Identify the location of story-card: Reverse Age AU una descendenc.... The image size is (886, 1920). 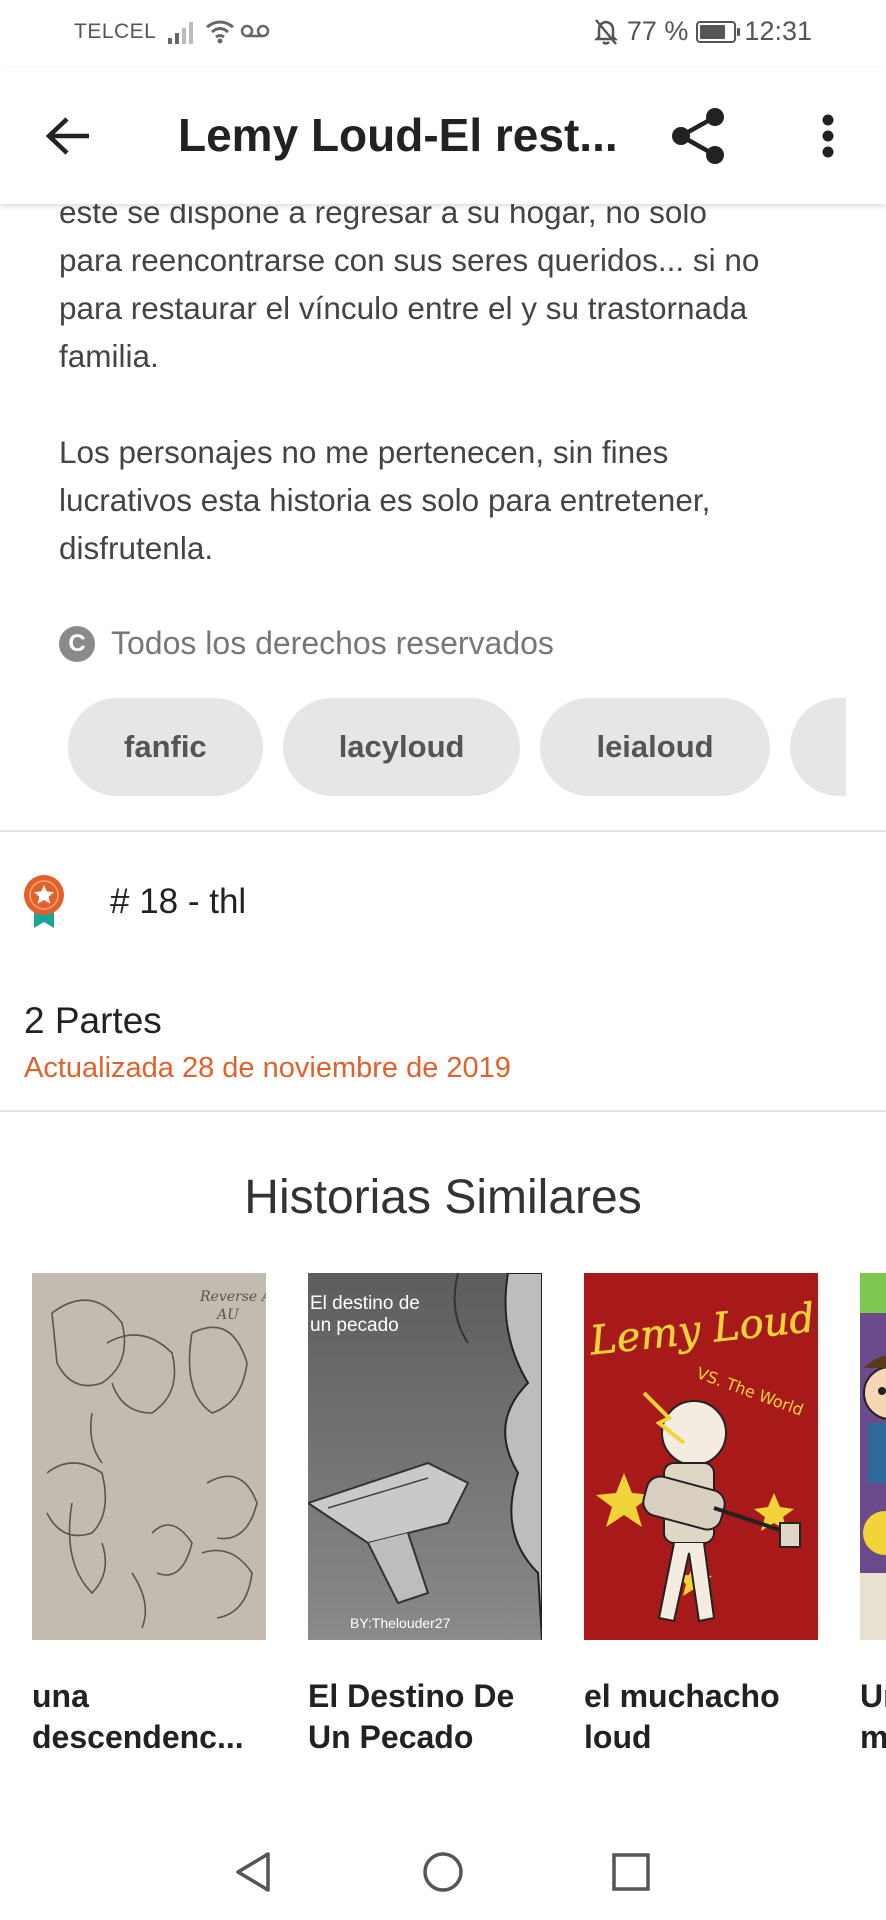
(149, 1513).